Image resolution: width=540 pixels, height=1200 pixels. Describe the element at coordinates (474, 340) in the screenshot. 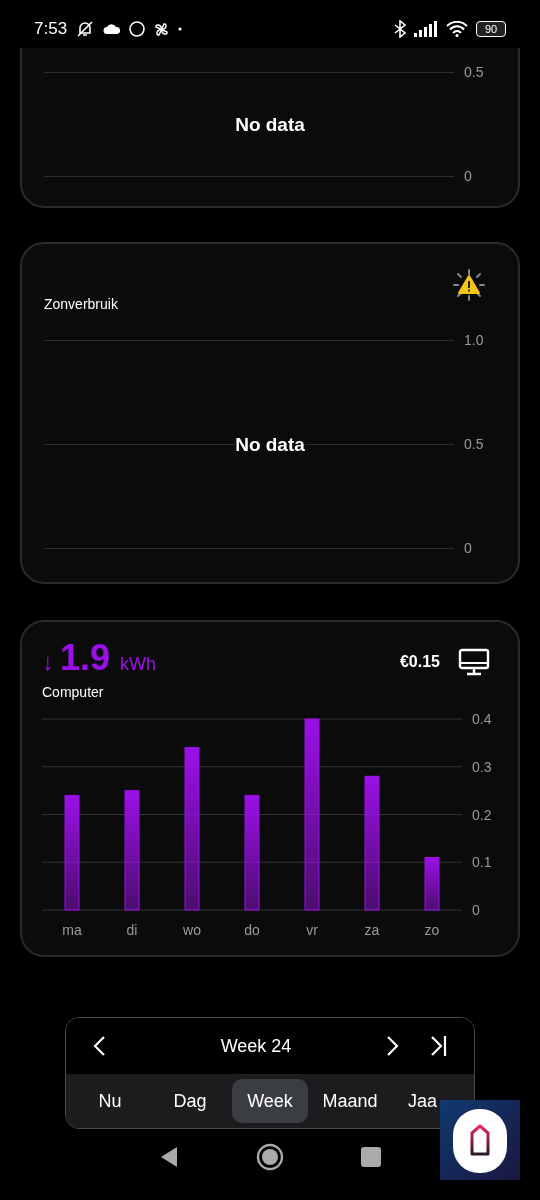

I see `axis-label: 1.0` at that location.